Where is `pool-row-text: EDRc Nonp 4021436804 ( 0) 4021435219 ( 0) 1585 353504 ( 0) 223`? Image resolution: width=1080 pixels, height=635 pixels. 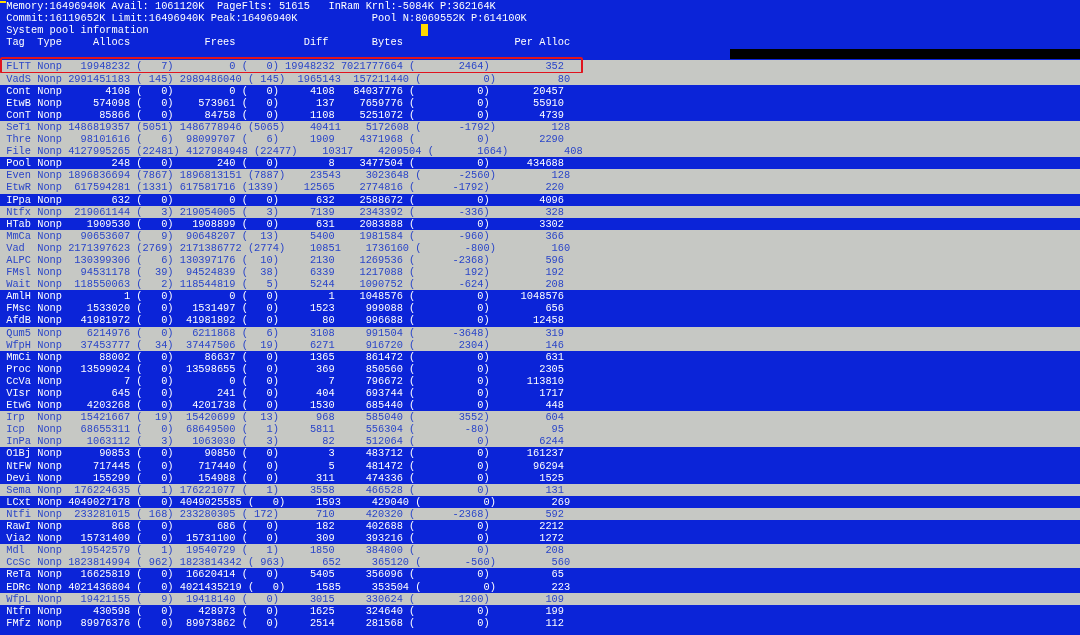 pool-row-text: EDRc Nonp 4021436804 ( 0) 4021435219 ( 0) 1585 353504 ( 0) 223 is located at coordinates (288, 586).